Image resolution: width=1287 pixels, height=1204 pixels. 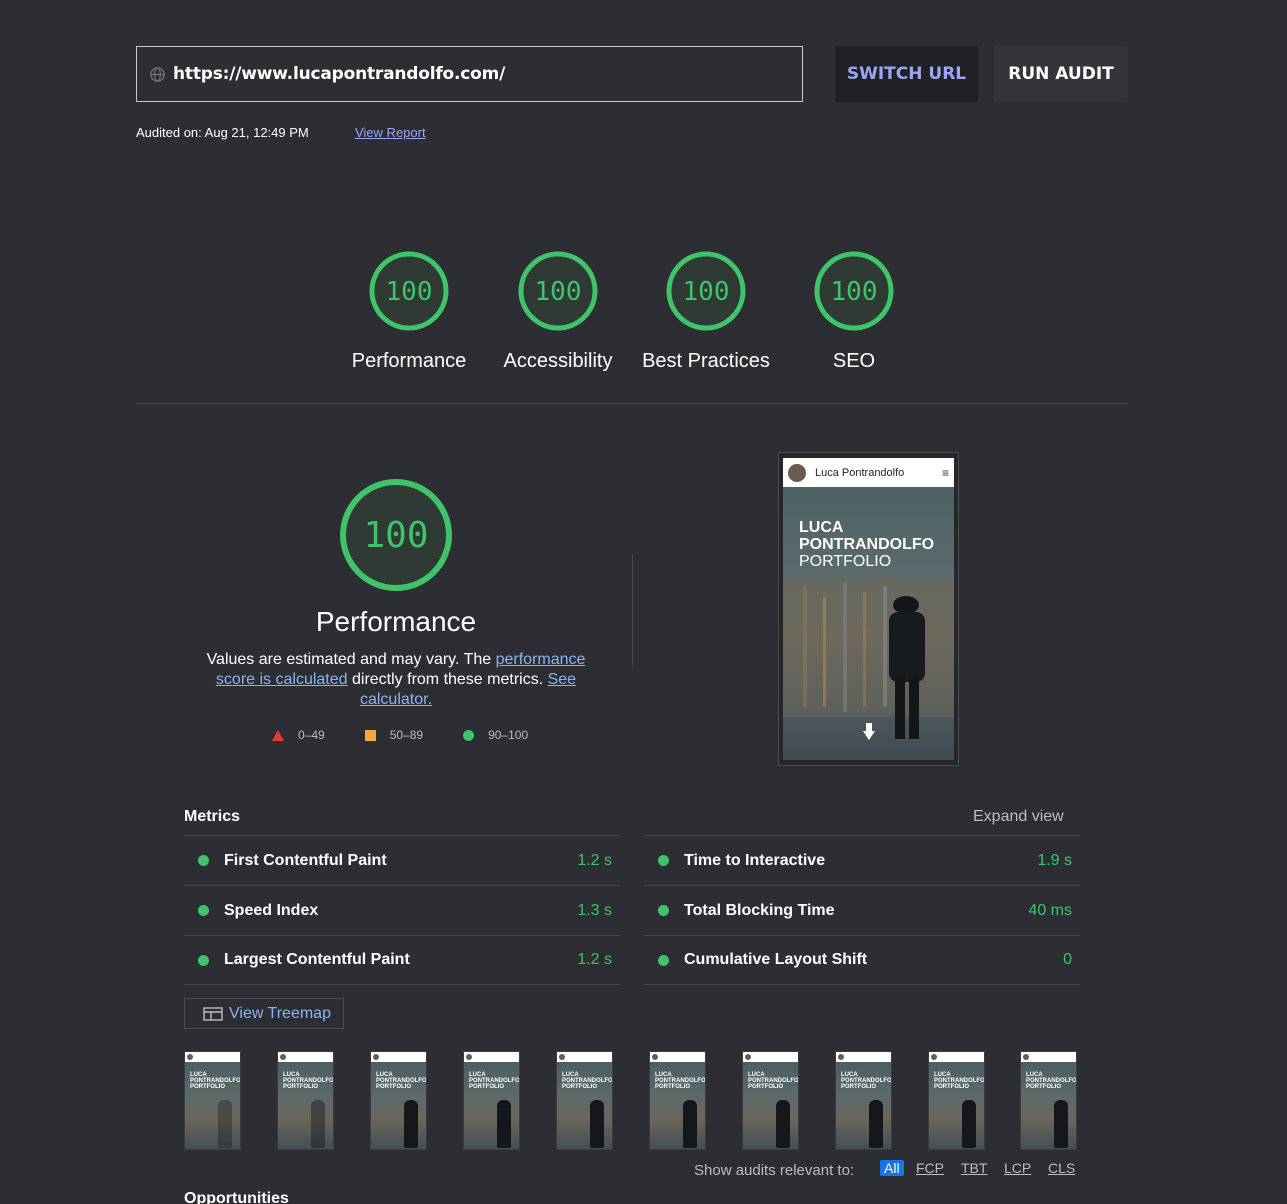 What do you see at coordinates (311, 735) in the screenshot?
I see `legend-label: 0–49` at bounding box center [311, 735].